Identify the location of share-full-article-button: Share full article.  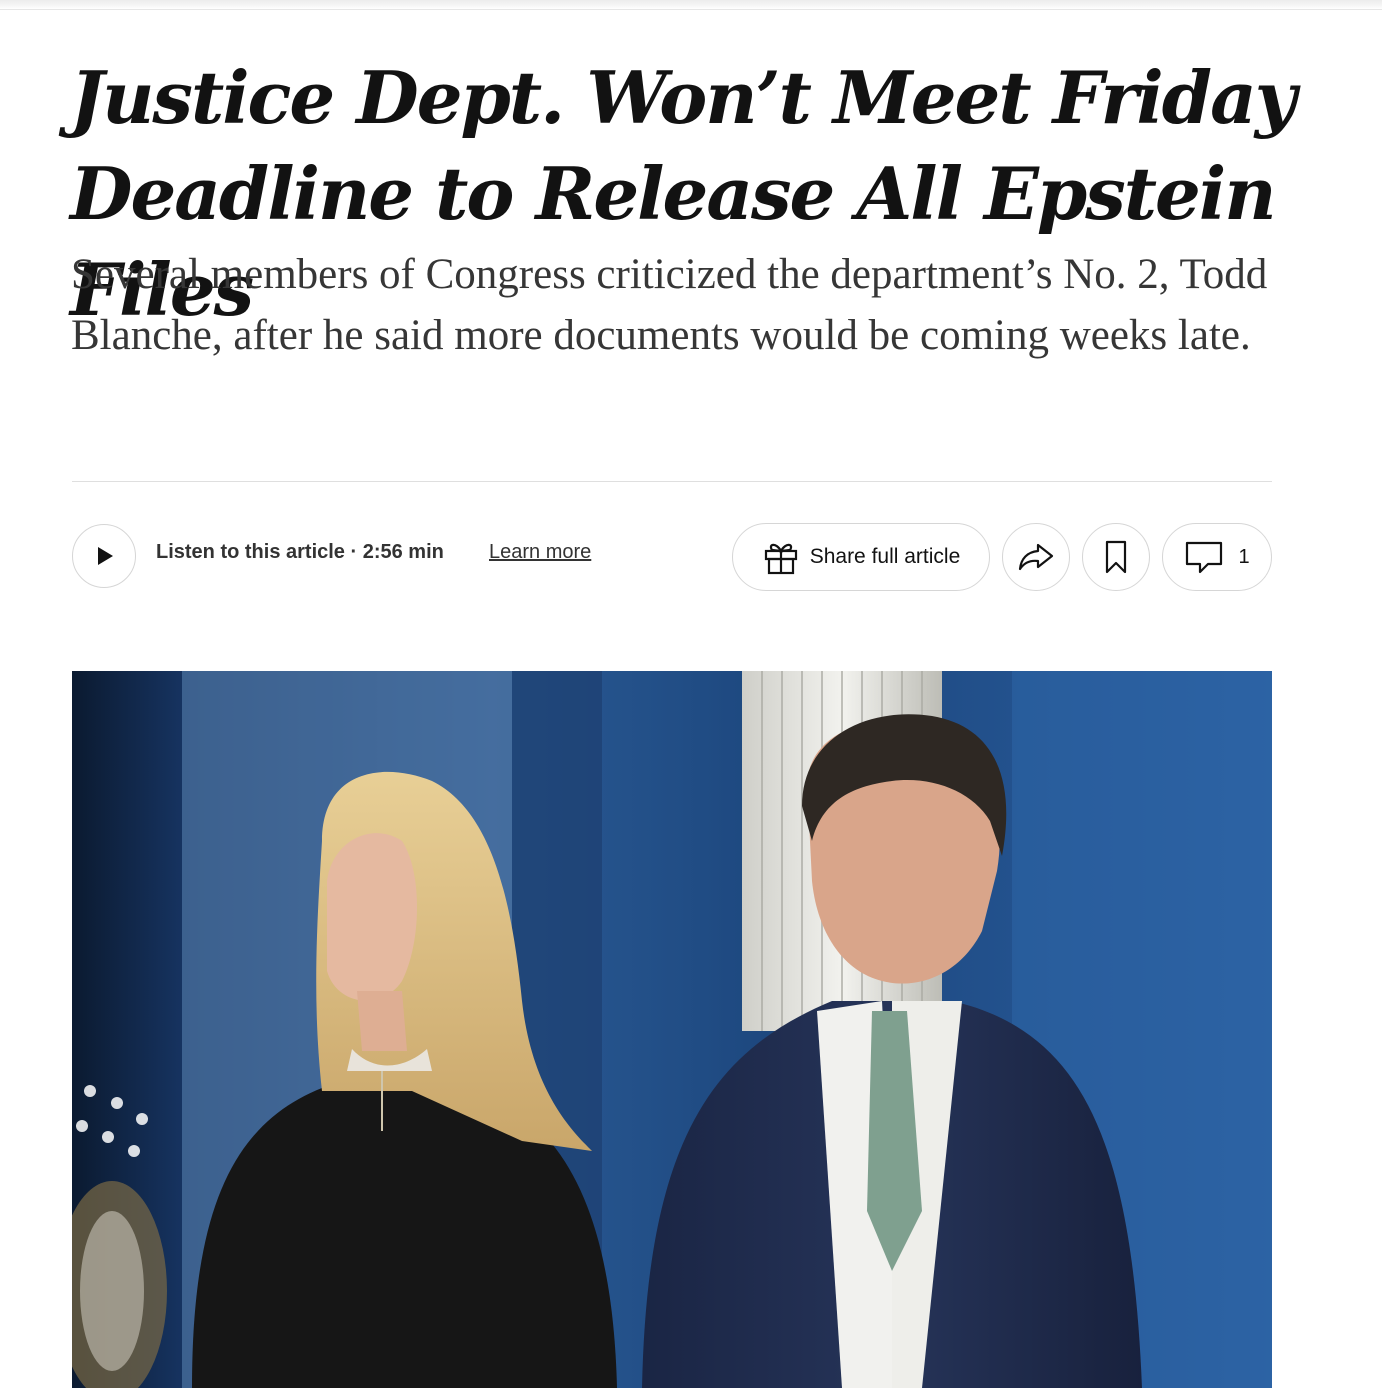
(861, 557).